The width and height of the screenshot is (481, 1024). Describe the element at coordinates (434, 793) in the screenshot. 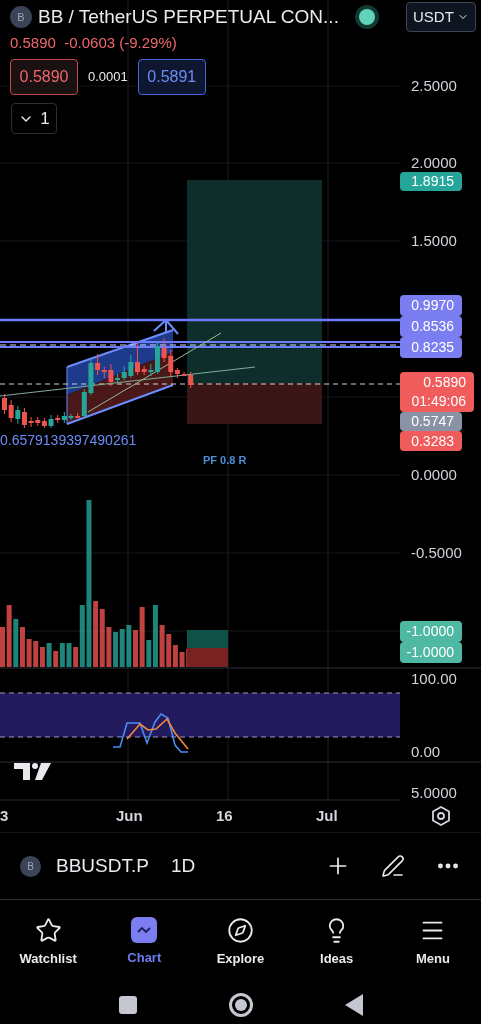

I see `price-axis-label: 5.0000` at that location.